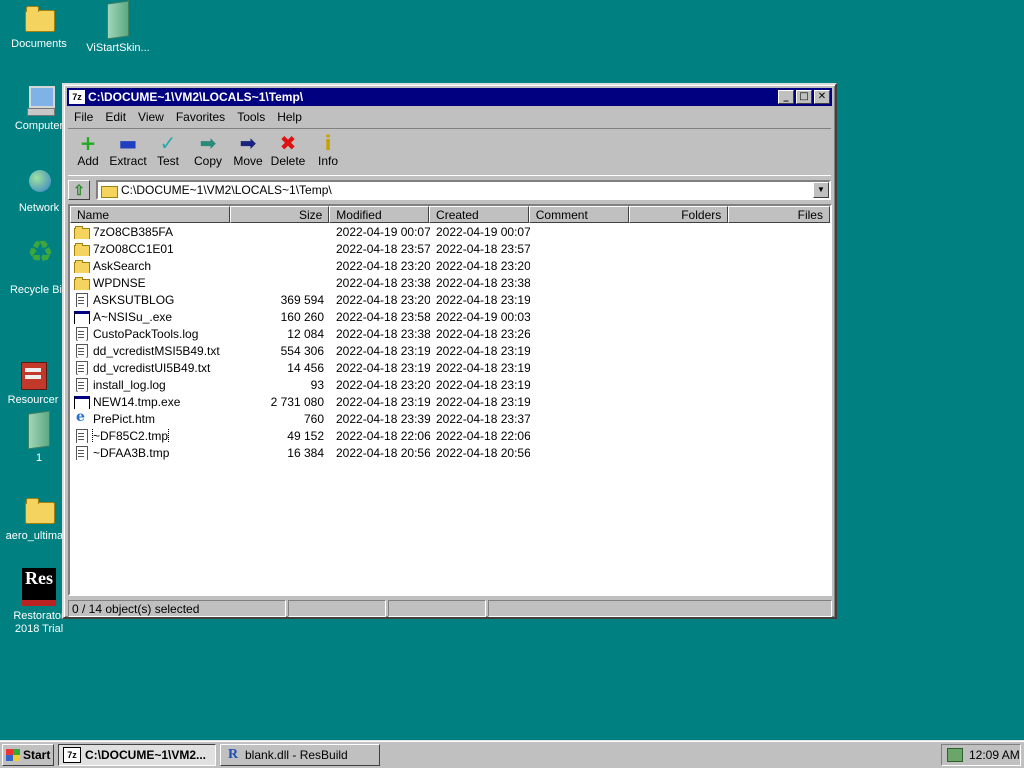 The width and height of the screenshot is (1024, 768). I want to click on toolbar-info-button: i Info, so click(328, 152).